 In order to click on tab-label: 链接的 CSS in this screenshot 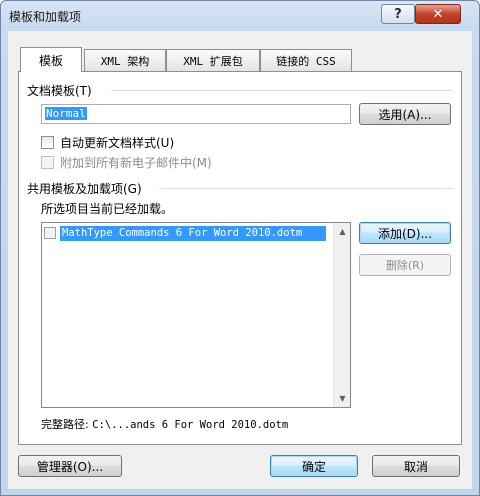, I will do `click(306, 61)`.